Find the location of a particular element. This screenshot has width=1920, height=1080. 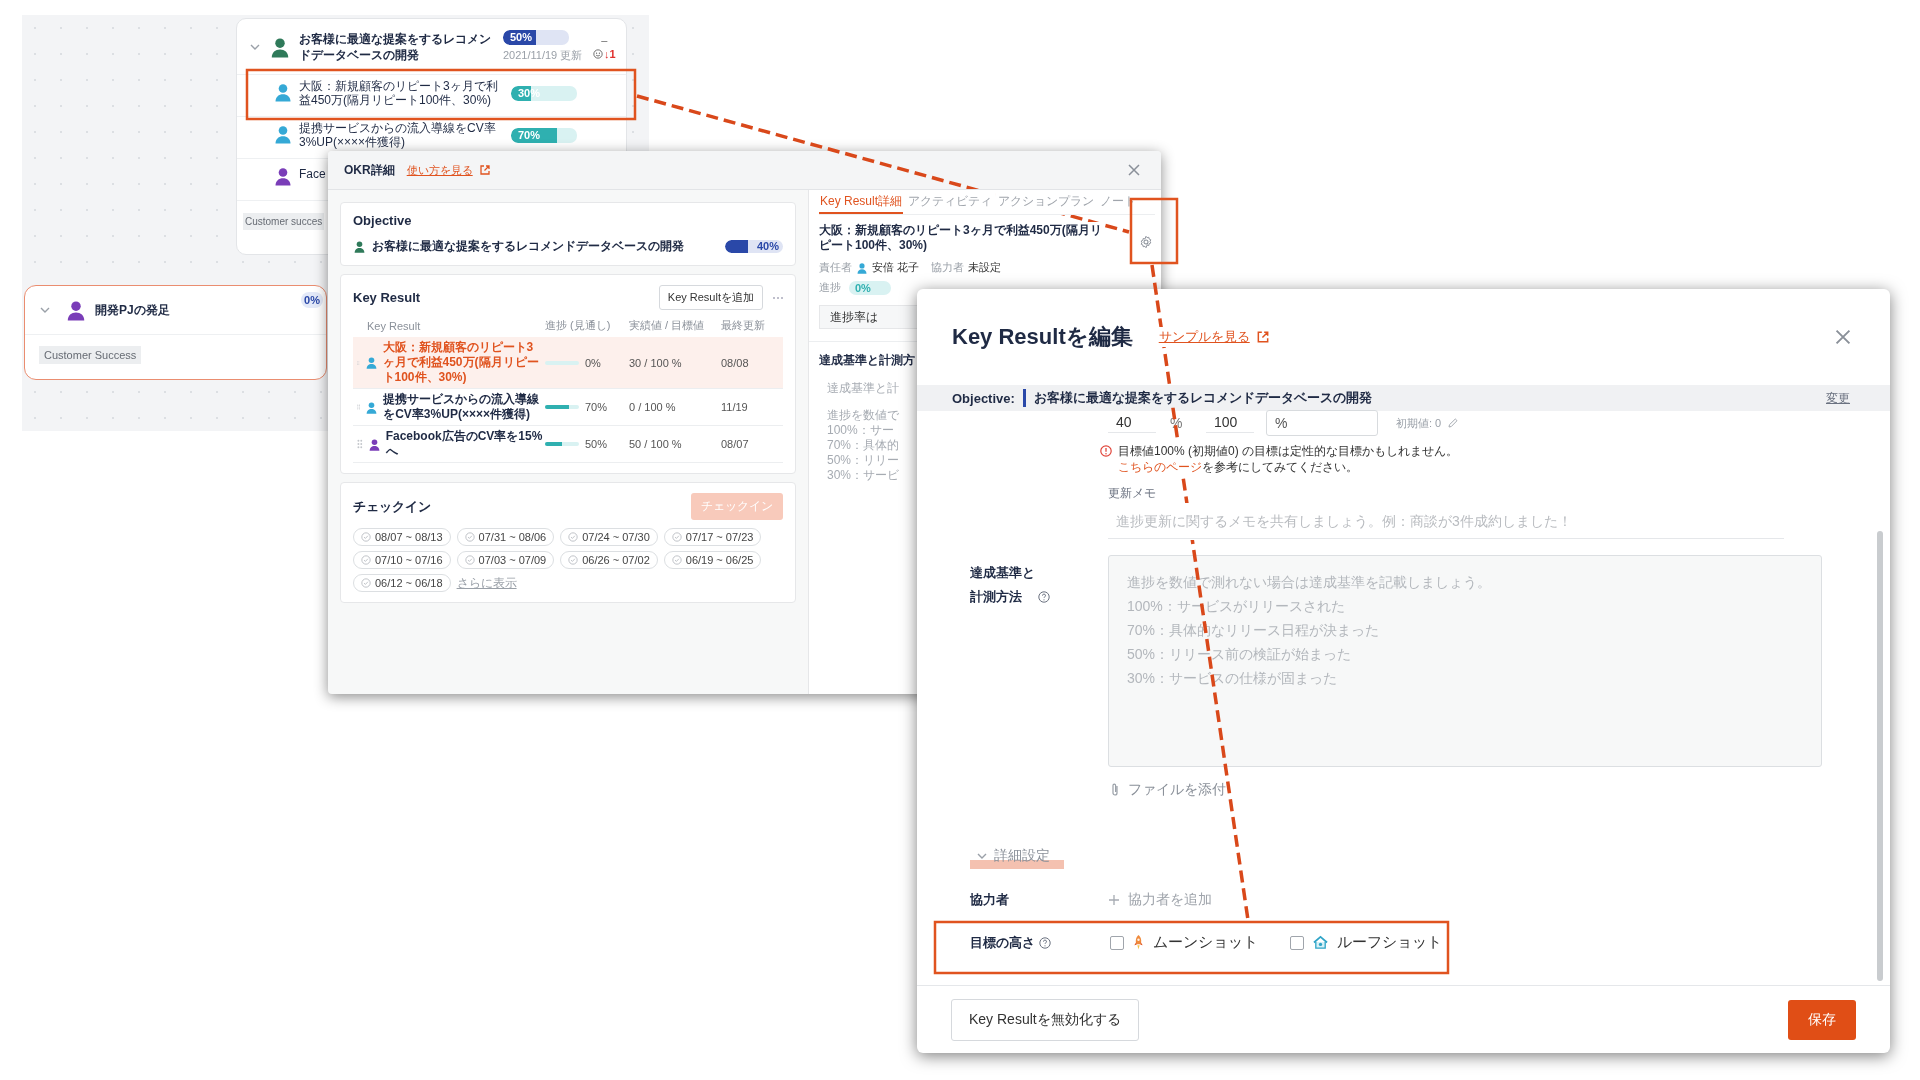

window-title: OKR詳細 is located at coordinates (369, 170).